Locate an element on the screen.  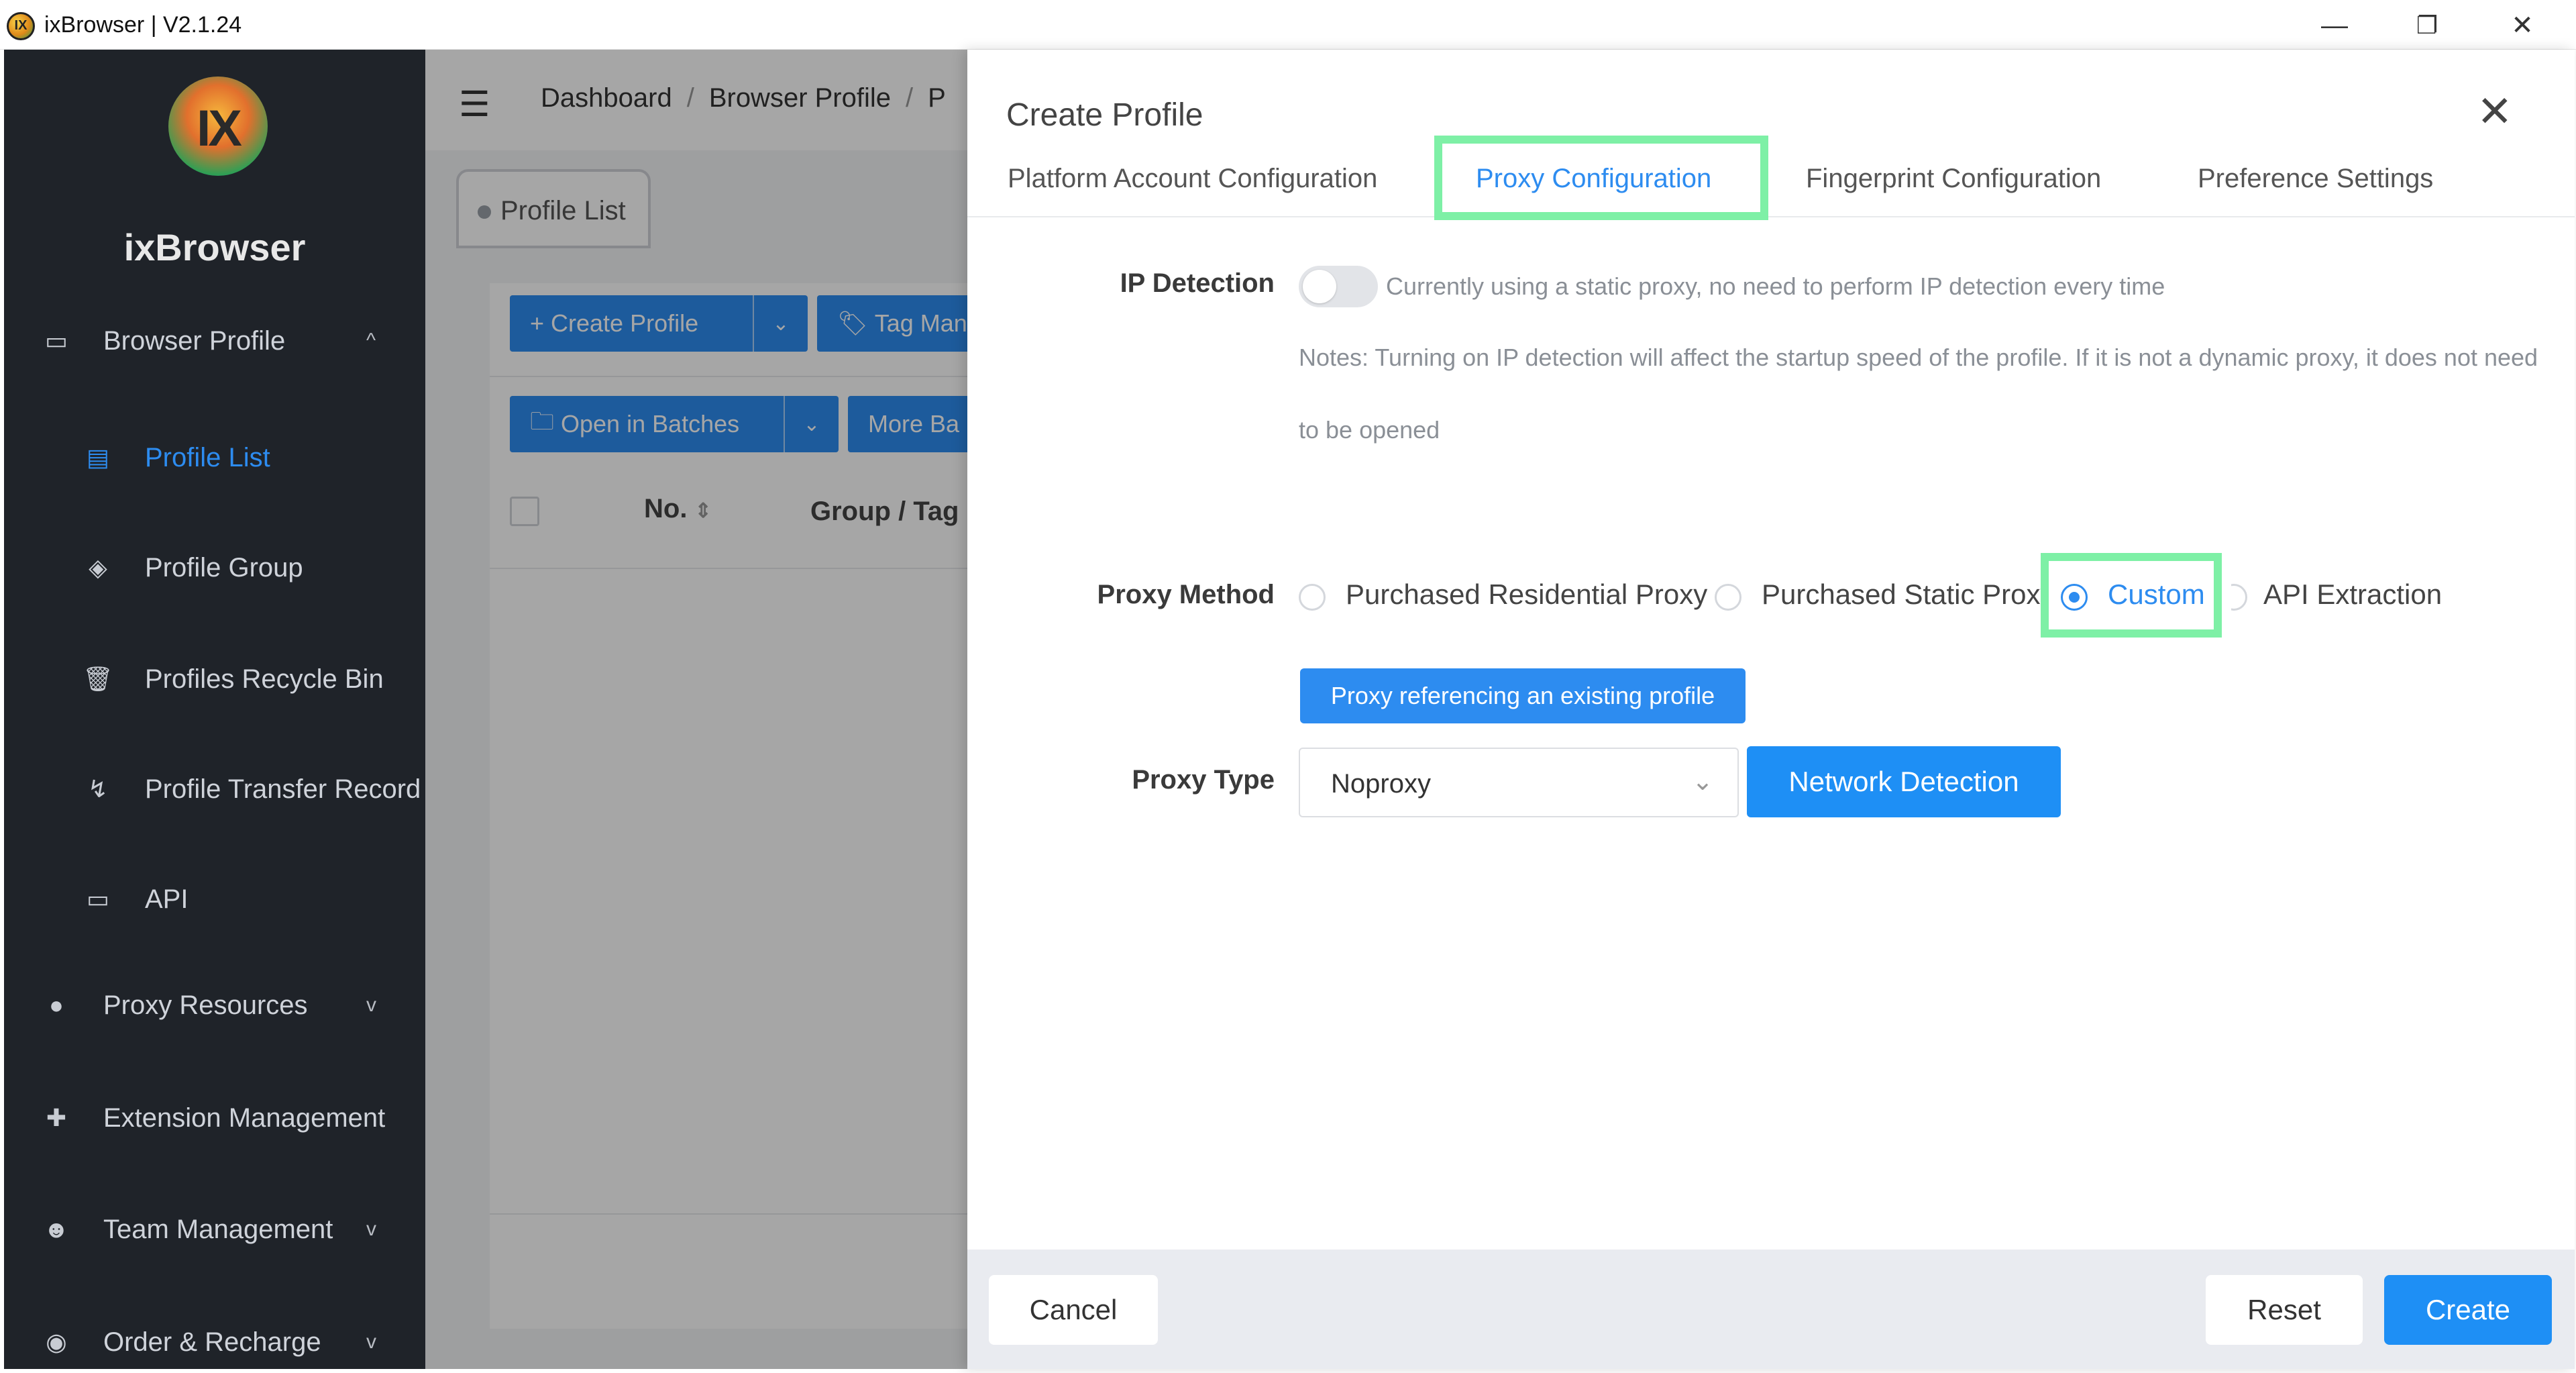
team-icon: ☻ is located at coordinates (56, 1229).